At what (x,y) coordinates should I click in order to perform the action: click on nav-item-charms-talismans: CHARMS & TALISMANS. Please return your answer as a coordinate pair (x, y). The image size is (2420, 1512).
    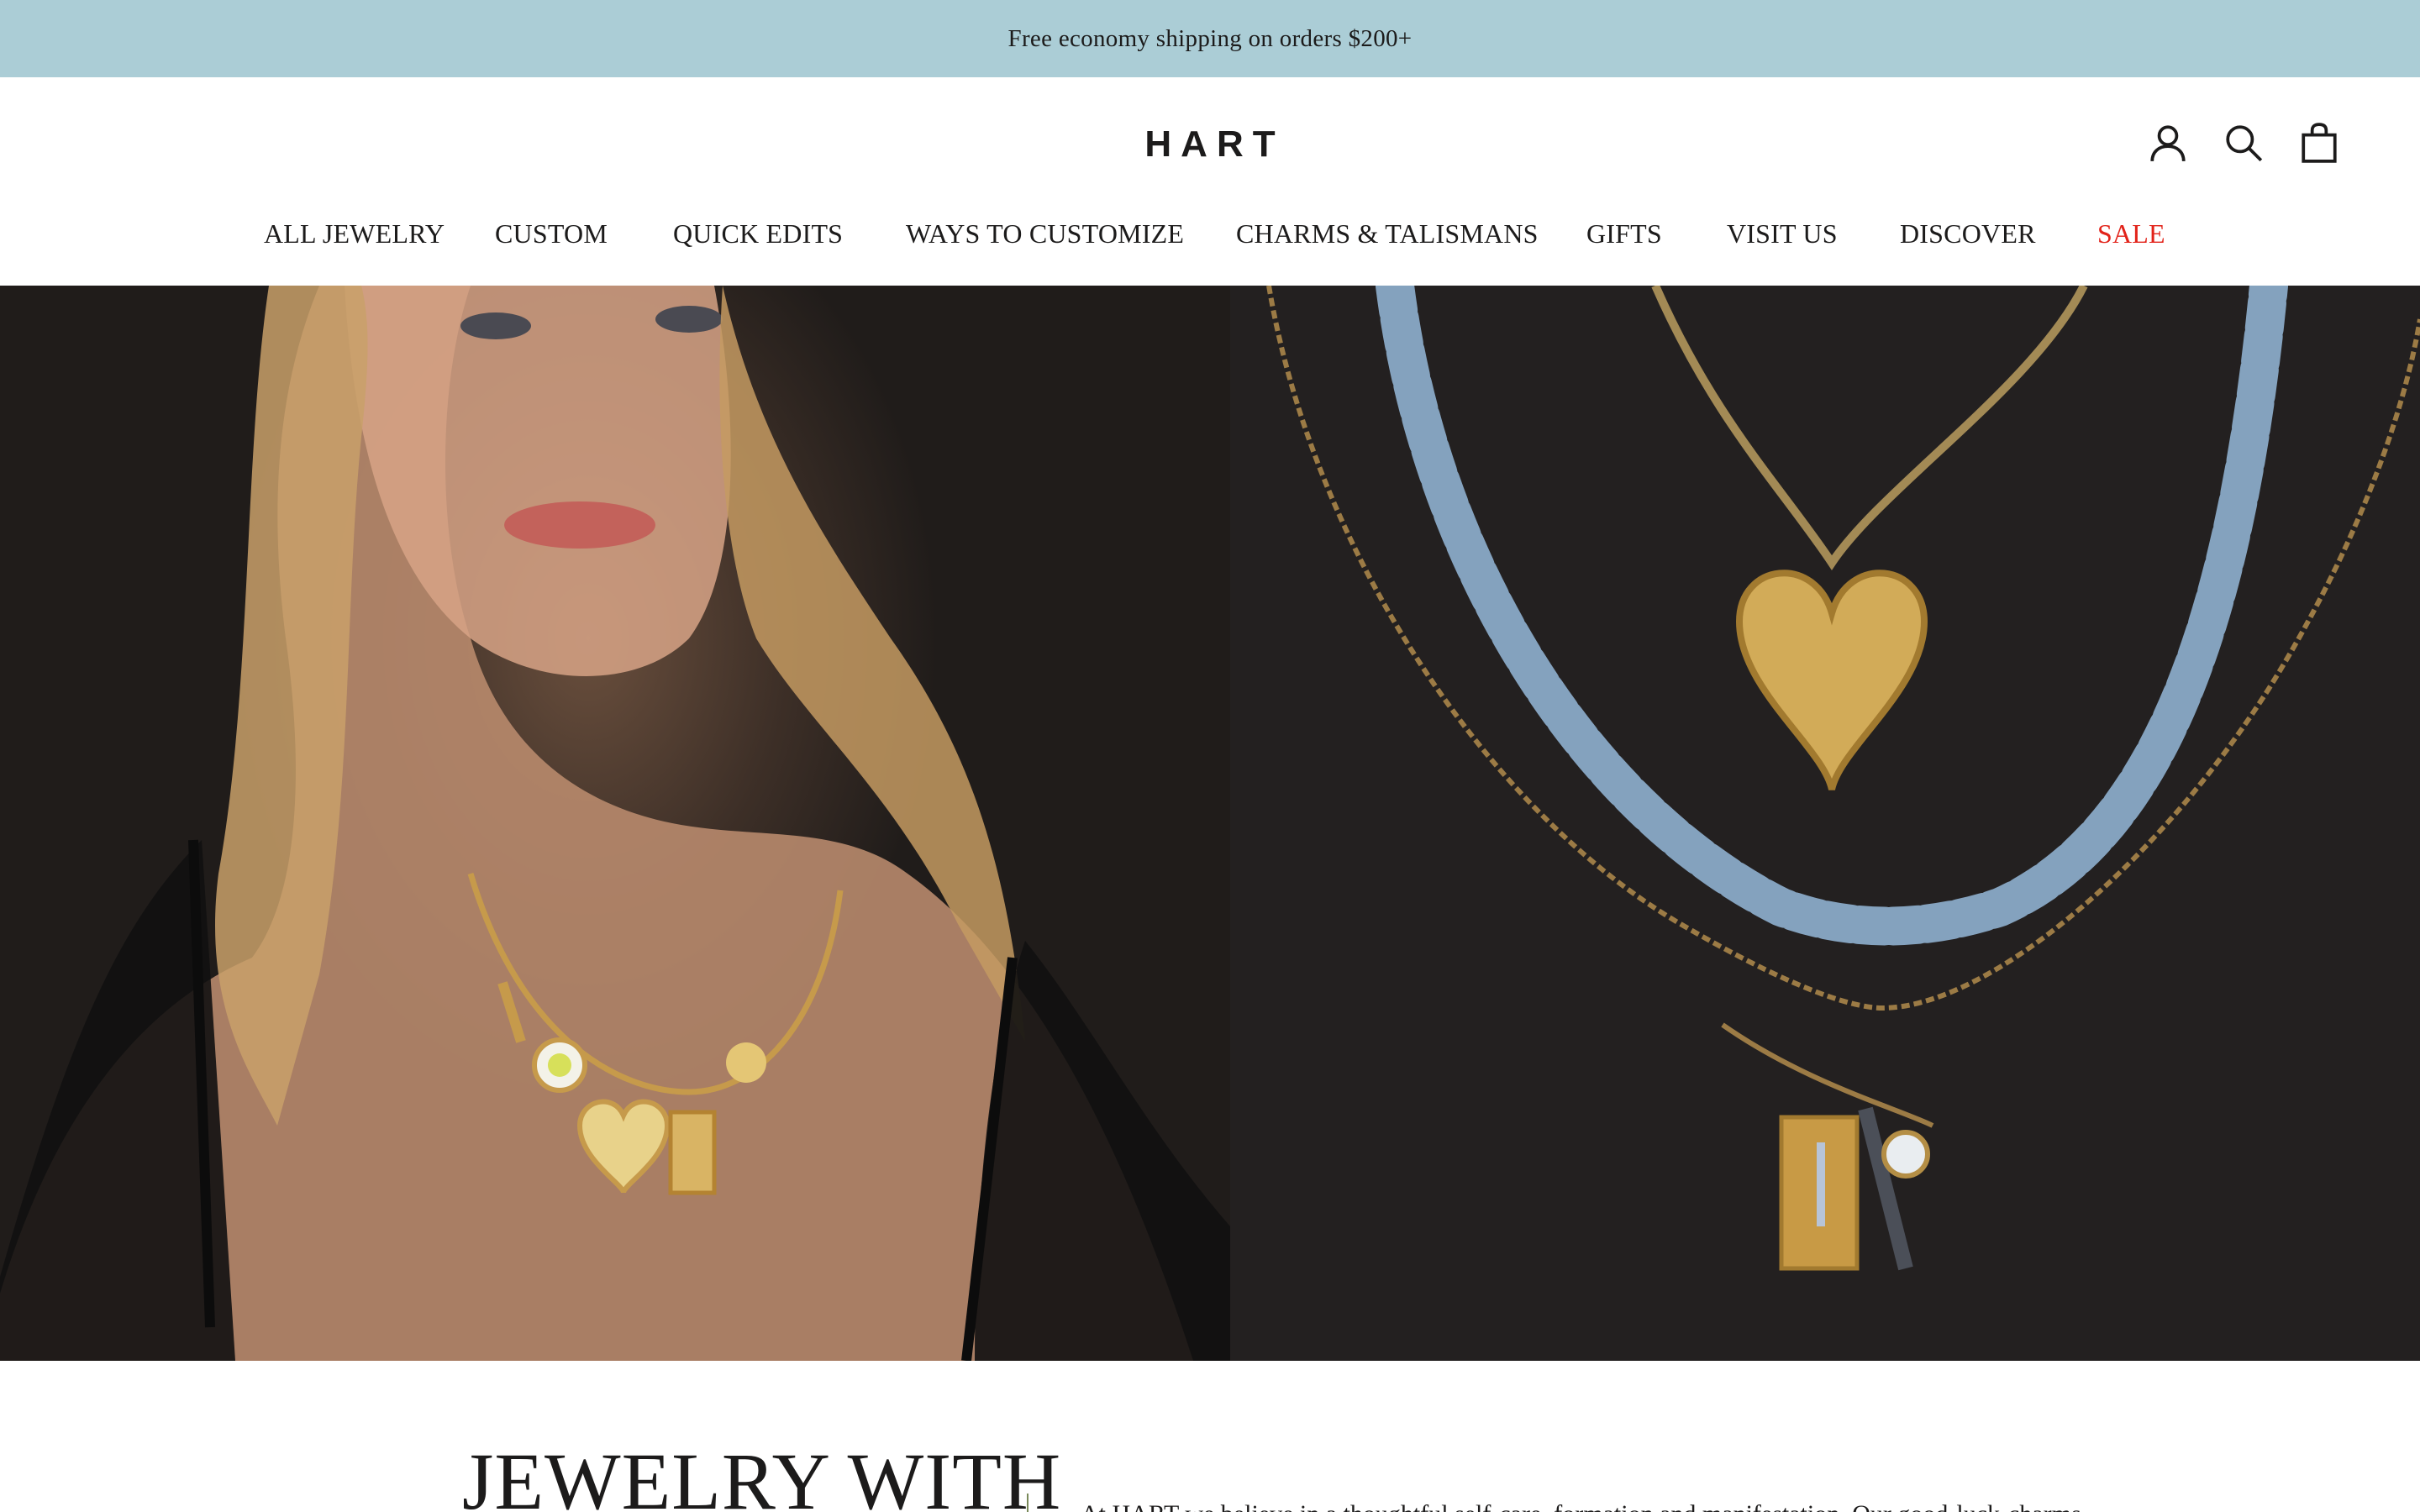
    Looking at the image, I should click on (1387, 233).